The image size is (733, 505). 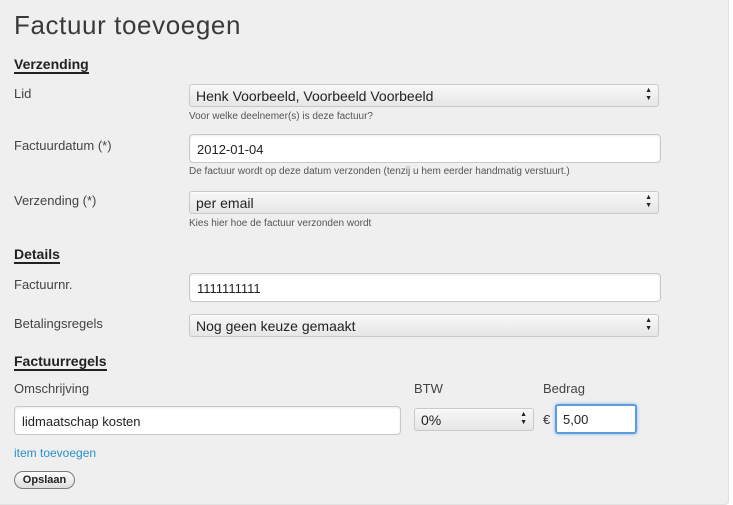 What do you see at coordinates (424, 202) in the screenshot?
I see `verzending-select: per email ▲ ▼` at bounding box center [424, 202].